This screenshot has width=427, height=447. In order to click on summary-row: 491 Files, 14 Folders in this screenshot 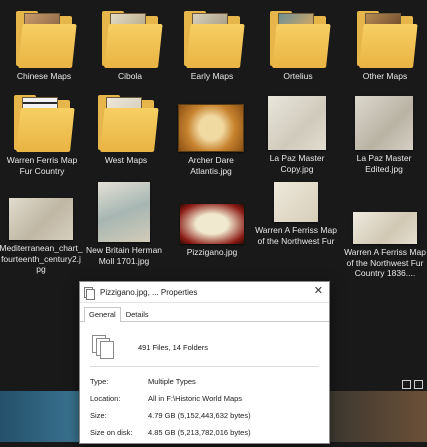, I will do `click(204, 347)`.